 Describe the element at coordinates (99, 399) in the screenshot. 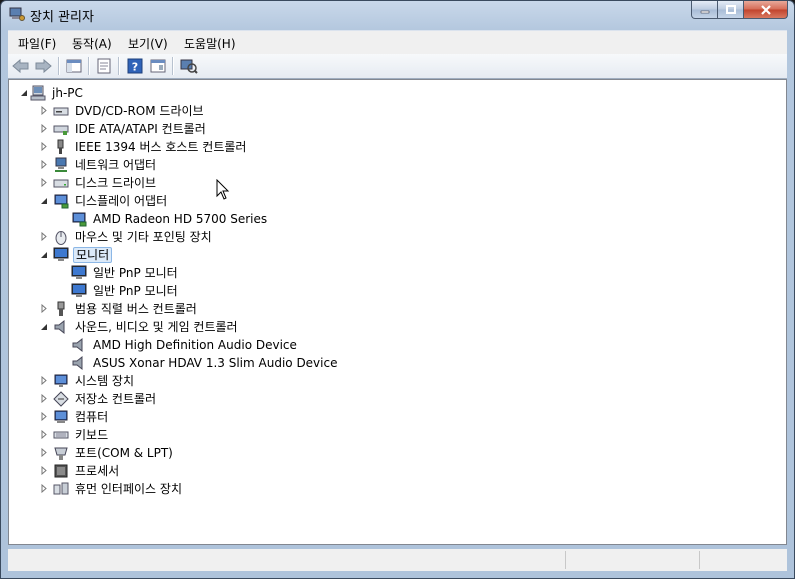

I see `tree-node-storage-controllers: 저장소 컨트롤러` at that location.